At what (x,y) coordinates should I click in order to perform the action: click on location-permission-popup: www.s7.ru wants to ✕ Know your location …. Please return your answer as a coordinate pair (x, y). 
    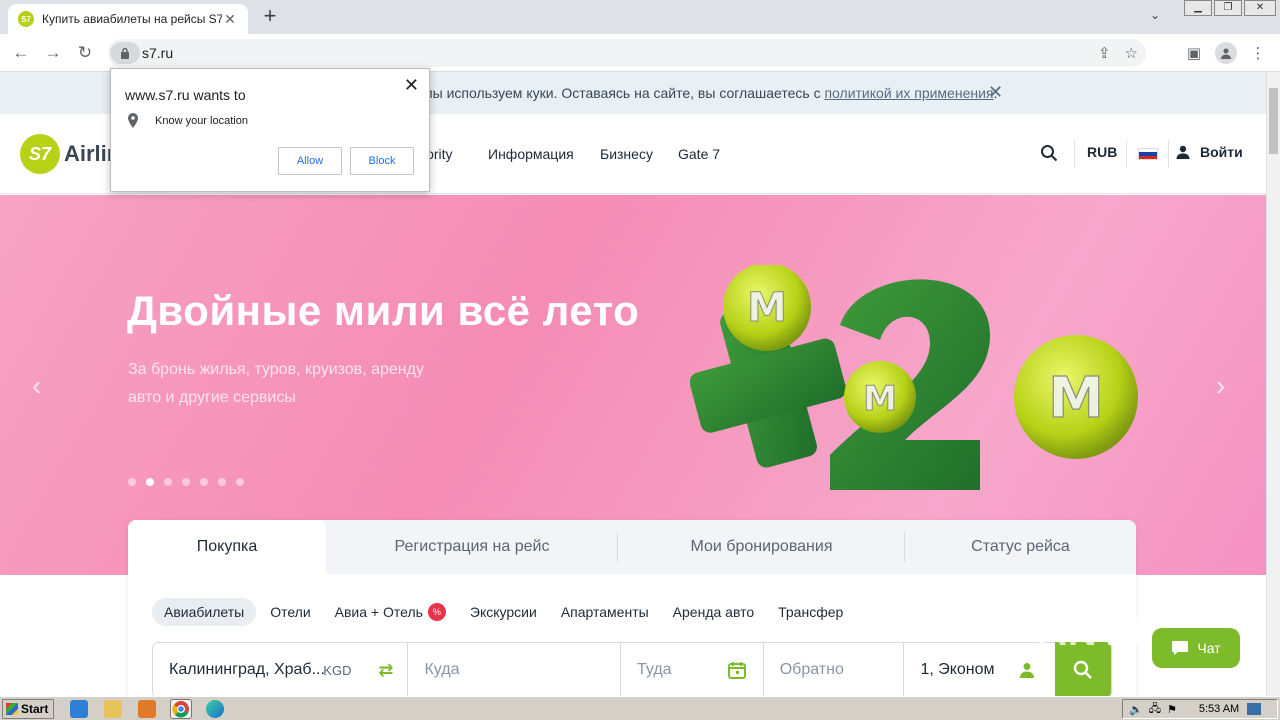
    Looking at the image, I should click on (270, 130).